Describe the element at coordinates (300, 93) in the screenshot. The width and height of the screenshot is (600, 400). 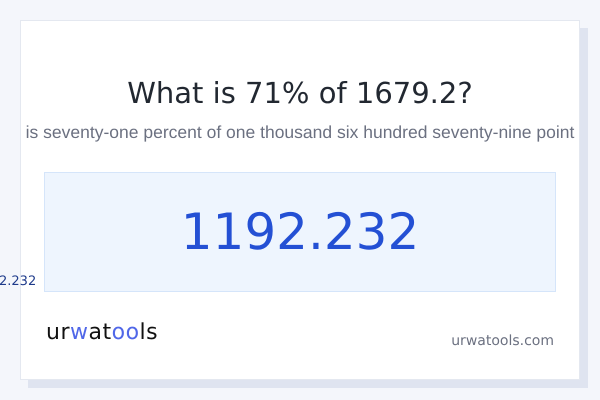
I see `page-title: What is 71% of 1679.2?` at that location.